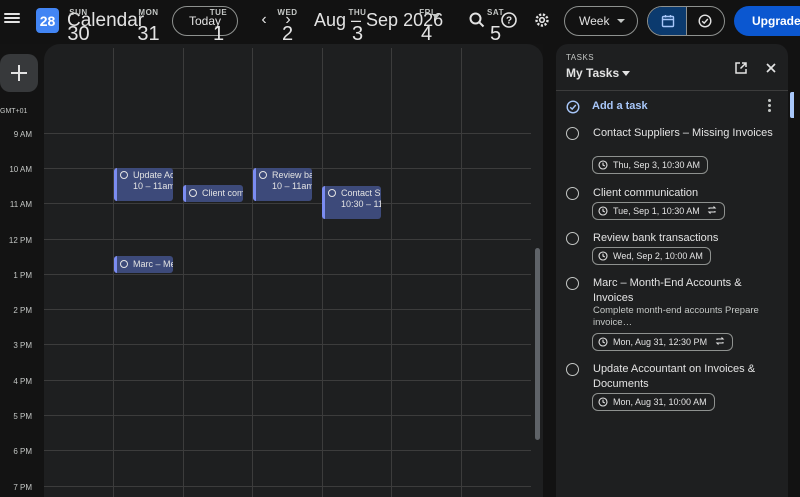 This screenshot has width=800, height=497. I want to click on task-date-chip: Tue, Sep 1, 10:30 AM, so click(659, 211).